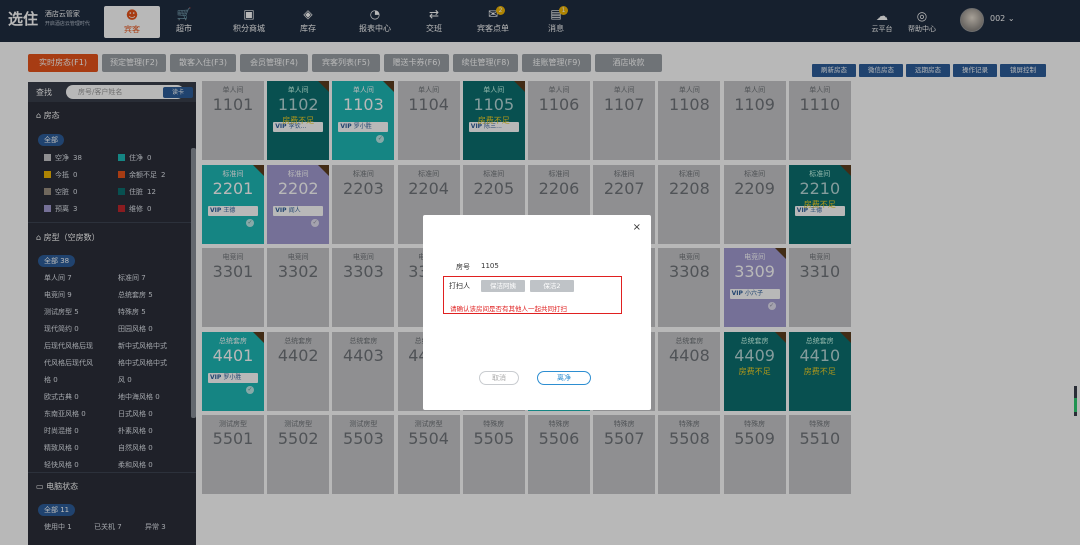 Image resolution: width=1080 pixels, height=545 pixels. I want to click on room-number-value: 1105, so click(490, 266).